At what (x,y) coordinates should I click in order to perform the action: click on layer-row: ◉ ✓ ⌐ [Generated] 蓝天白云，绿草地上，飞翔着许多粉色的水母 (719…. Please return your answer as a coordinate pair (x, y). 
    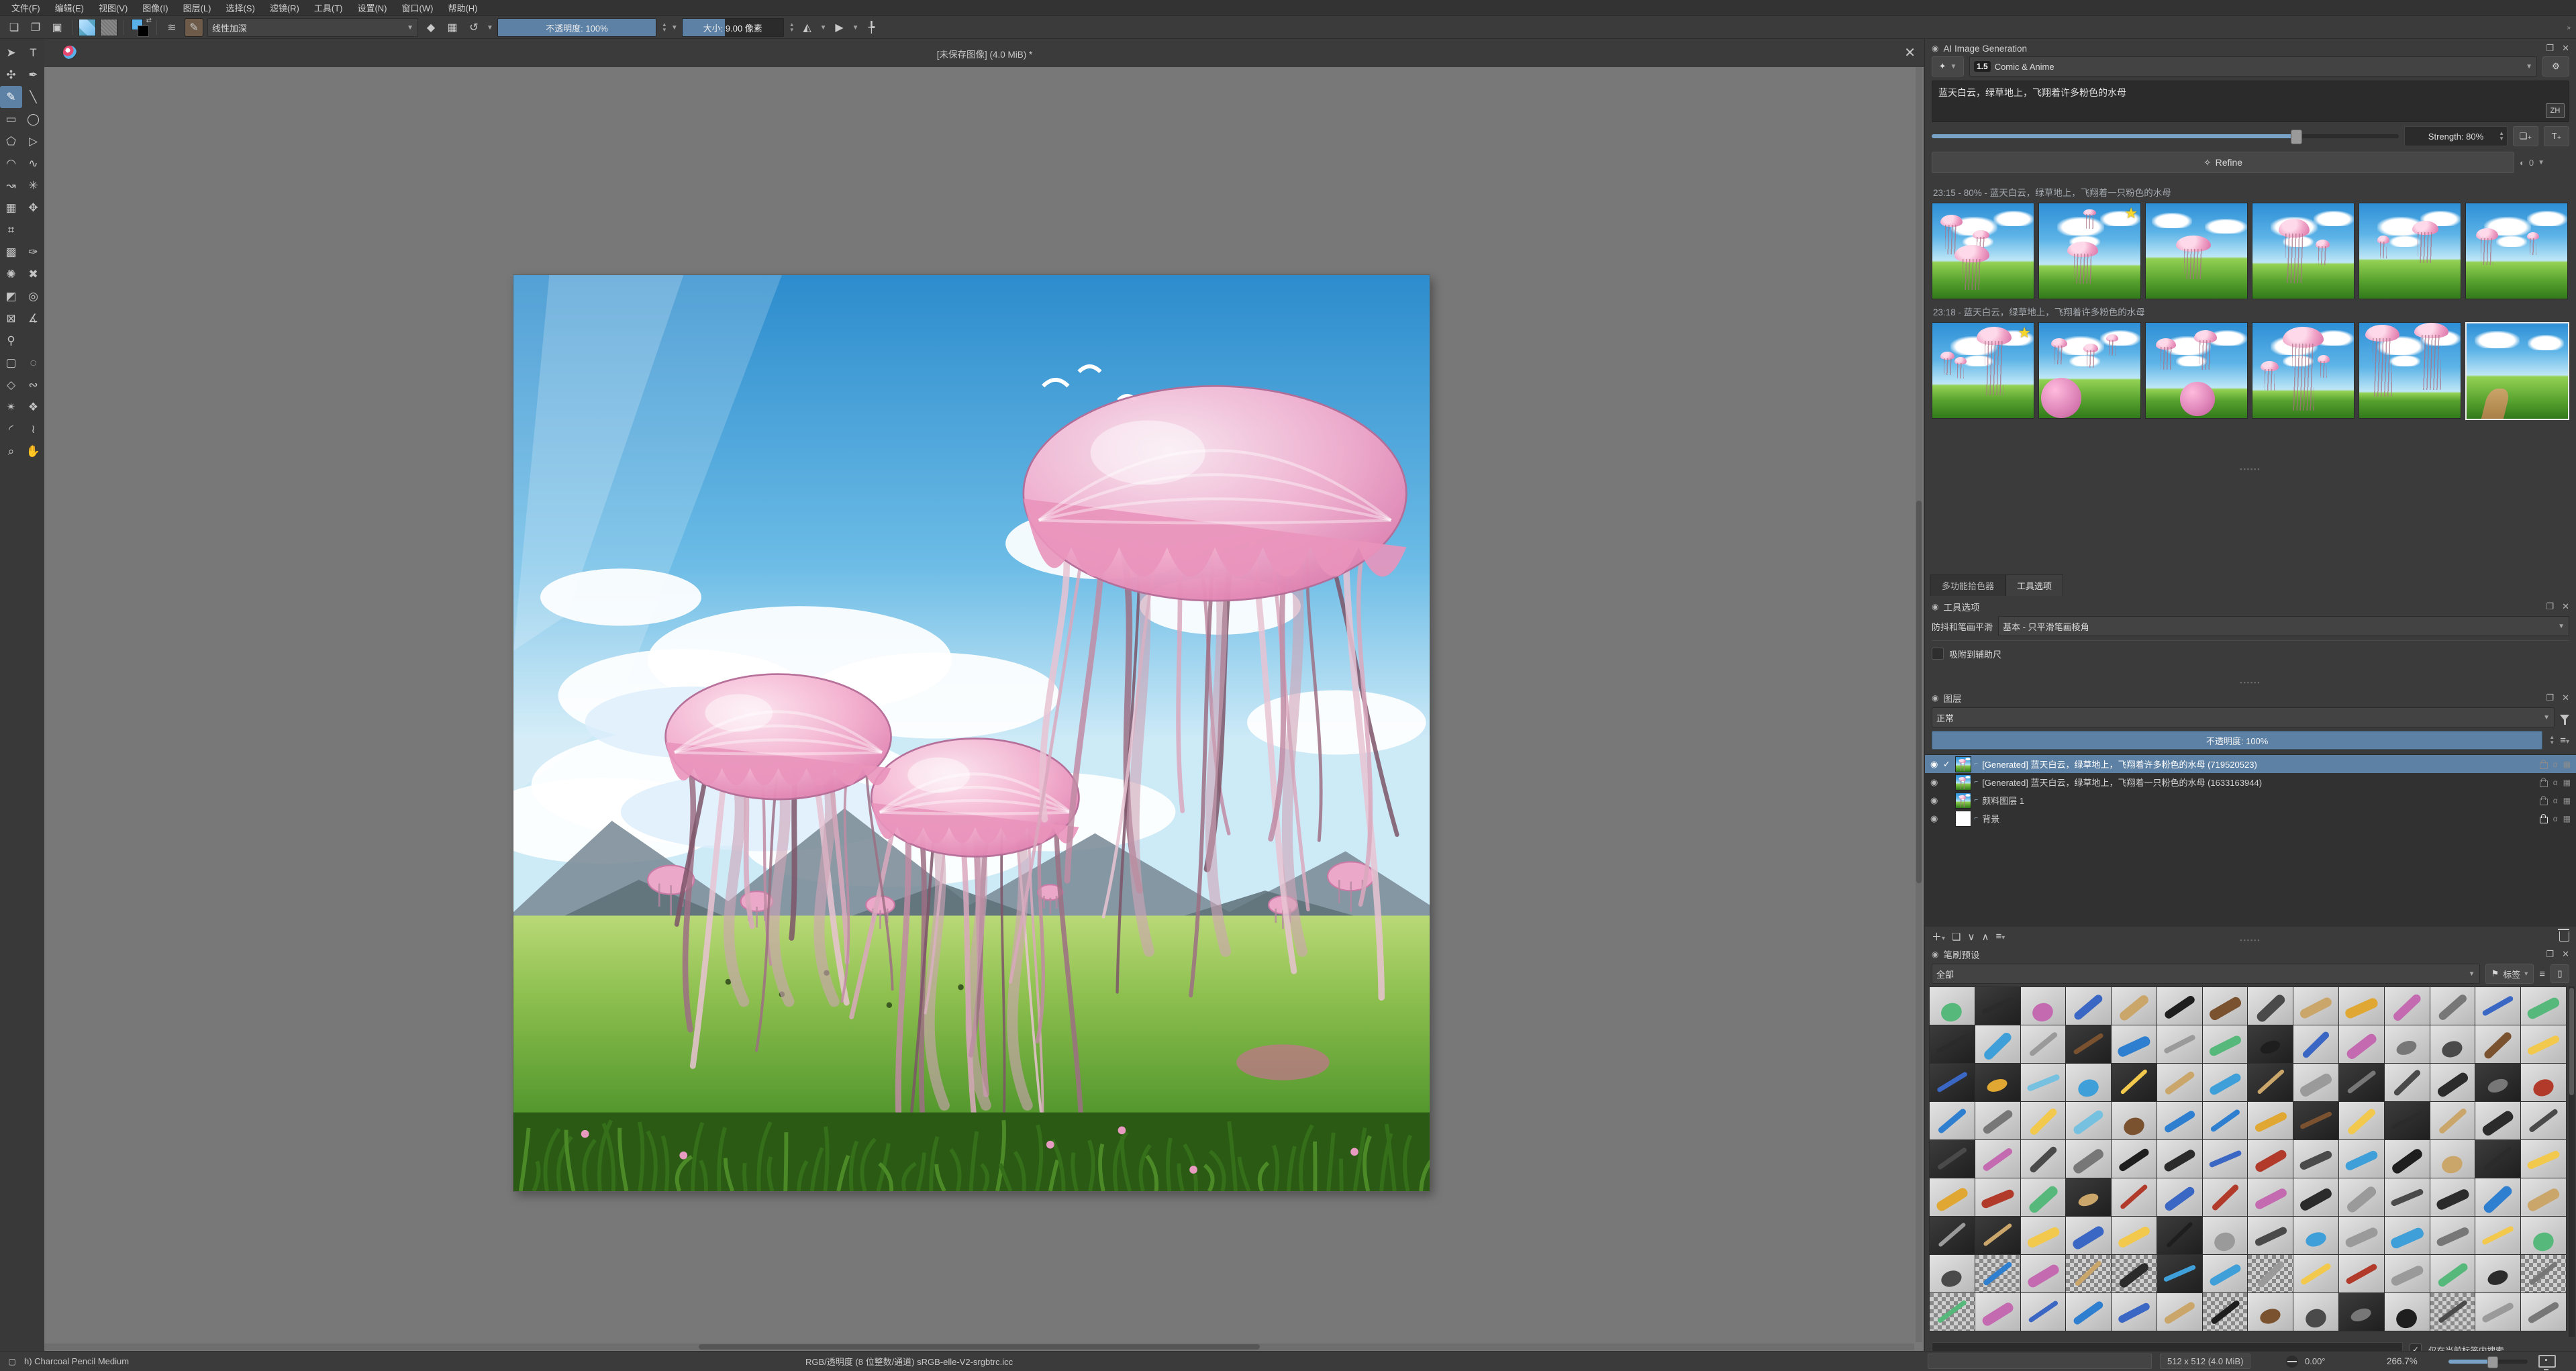
    Looking at the image, I should click on (2250, 764).